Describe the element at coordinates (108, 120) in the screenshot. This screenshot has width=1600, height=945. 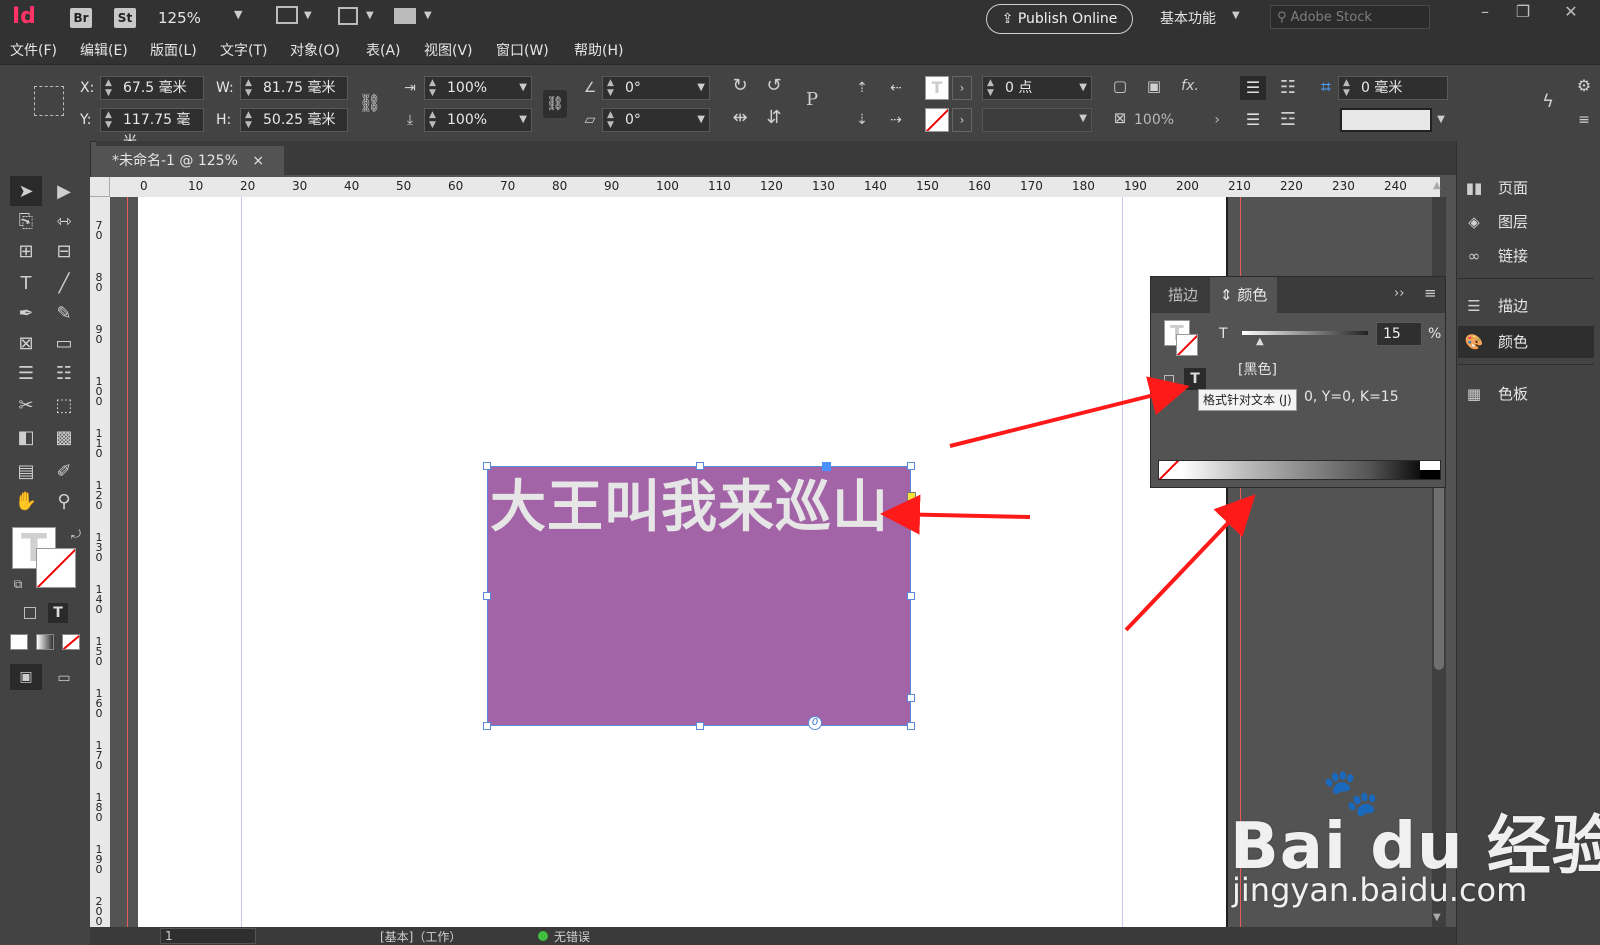
I see `y-spinner-icon: ▲ ▼` at that location.